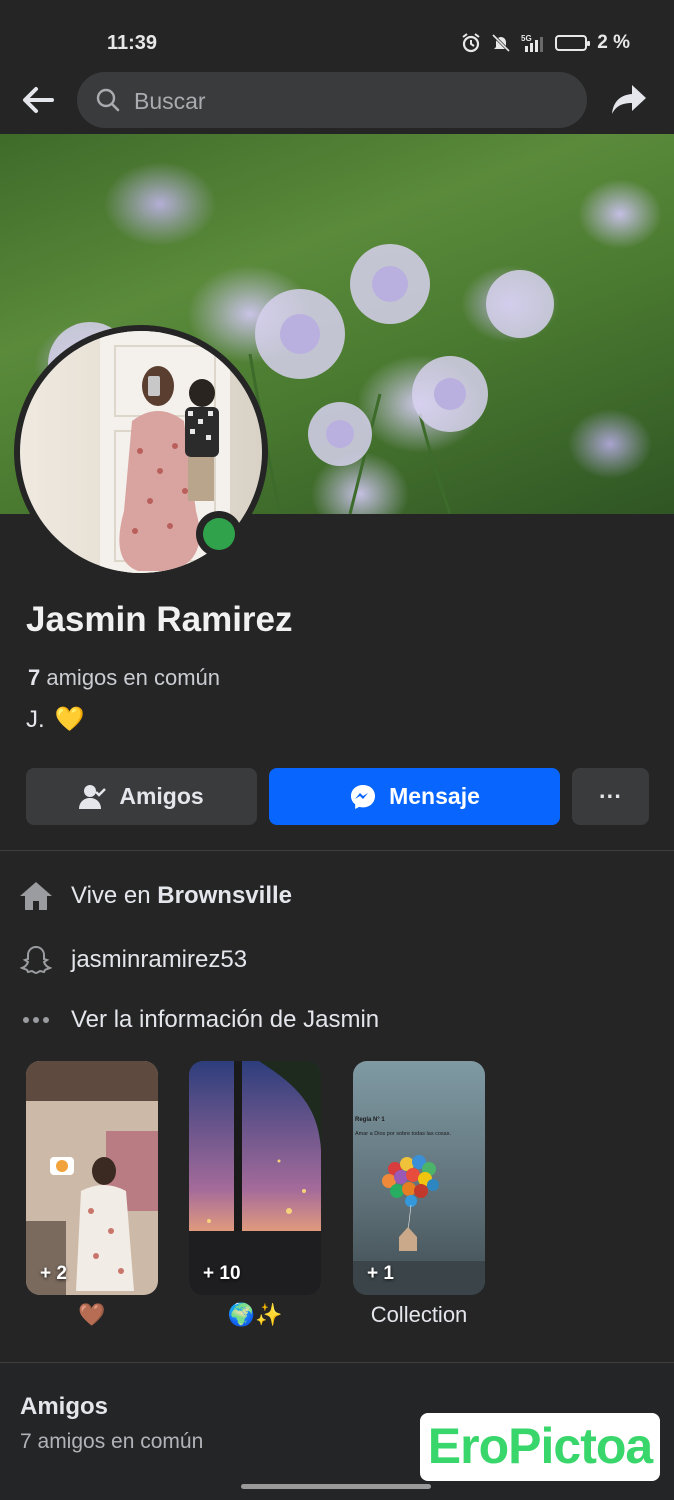  I want to click on mutual-friends-text: amigos en común, so click(133, 677).